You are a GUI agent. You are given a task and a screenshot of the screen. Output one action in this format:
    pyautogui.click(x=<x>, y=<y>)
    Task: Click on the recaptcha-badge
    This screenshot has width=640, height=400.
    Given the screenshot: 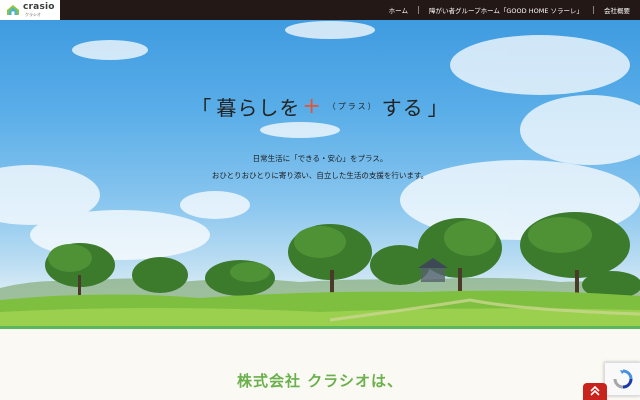 What is the action you would take?
    pyautogui.click(x=622, y=379)
    